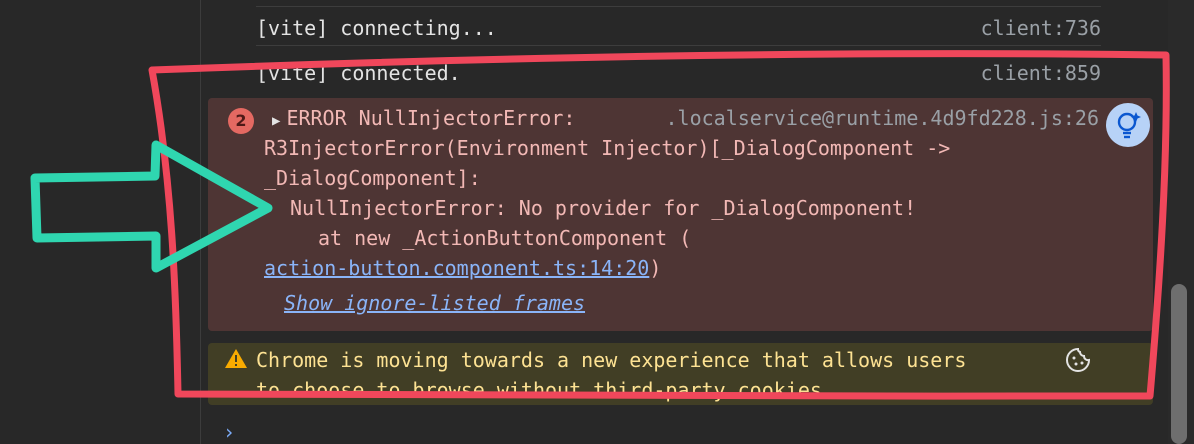 The height and width of the screenshot is (444, 1194). Describe the element at coordinates (372, 178) in the screenshot. I see `error-stack-line: _DialogComponent]:` at that location.